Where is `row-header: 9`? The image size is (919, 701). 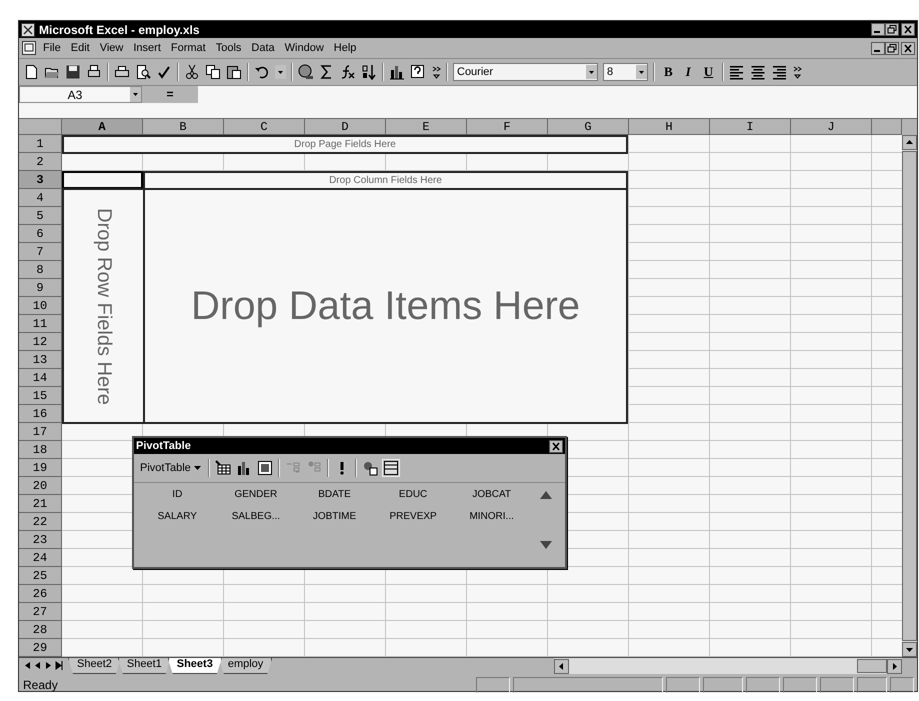
row-header: 9 is located at coordinates (40, 288).